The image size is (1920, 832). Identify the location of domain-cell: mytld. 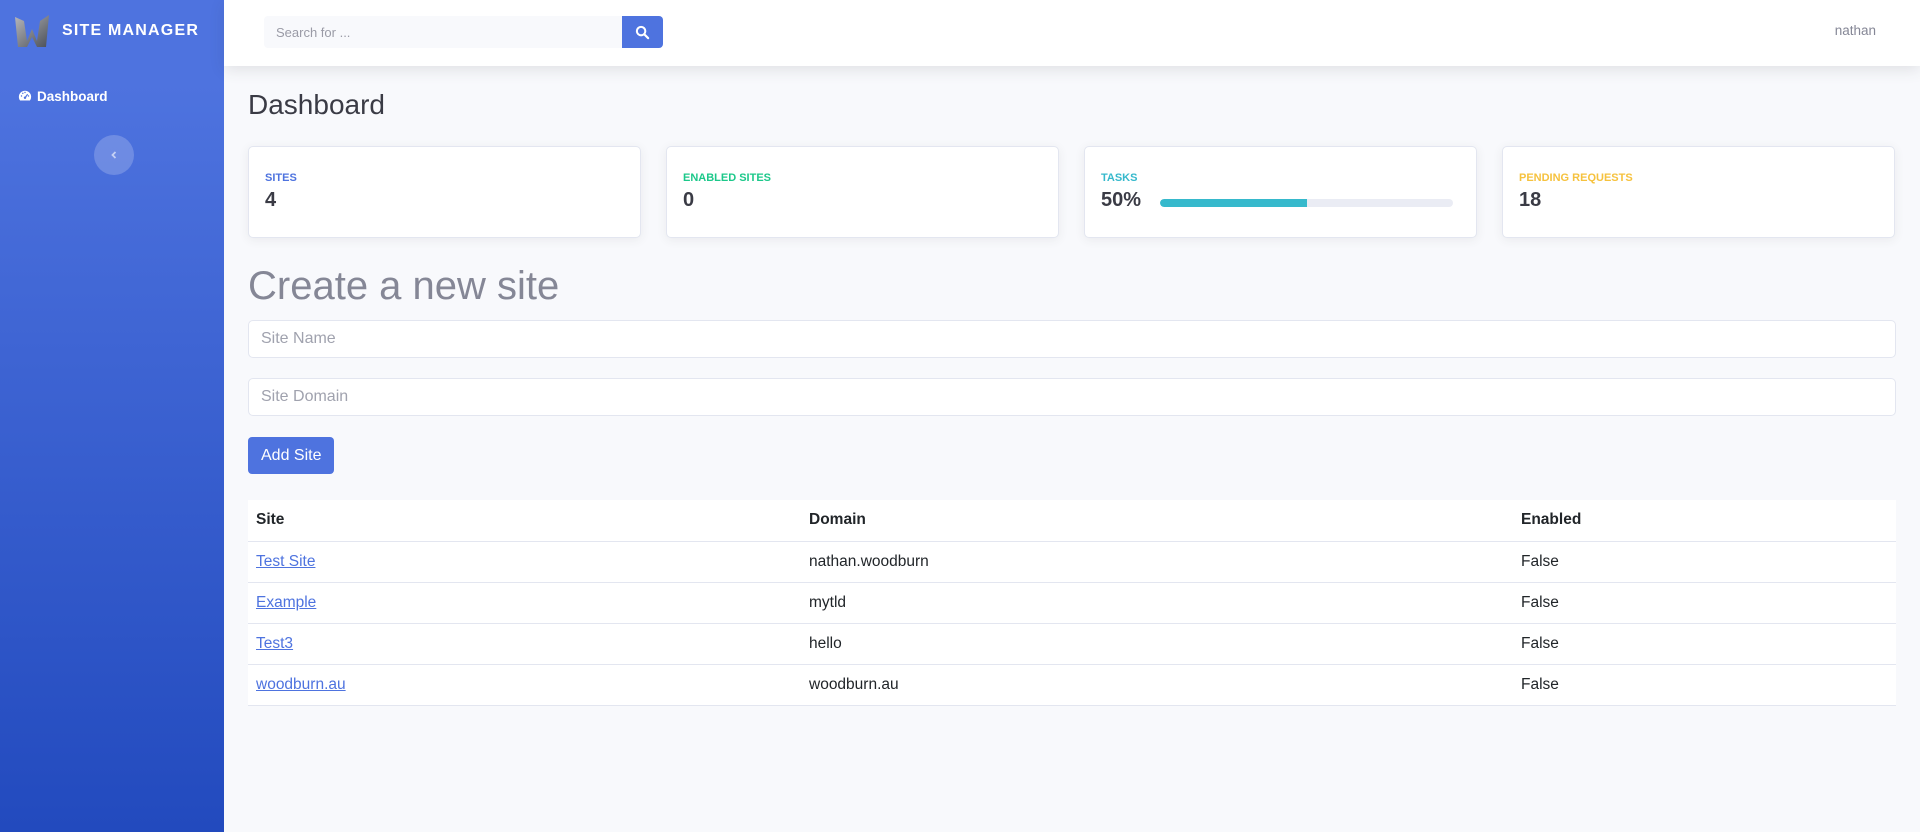
(1157, 603).